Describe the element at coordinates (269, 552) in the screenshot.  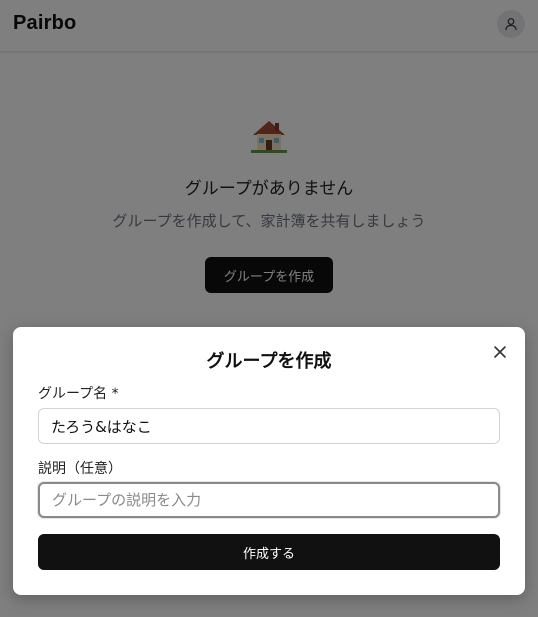
I see `submit-button: 作成する` at that location.